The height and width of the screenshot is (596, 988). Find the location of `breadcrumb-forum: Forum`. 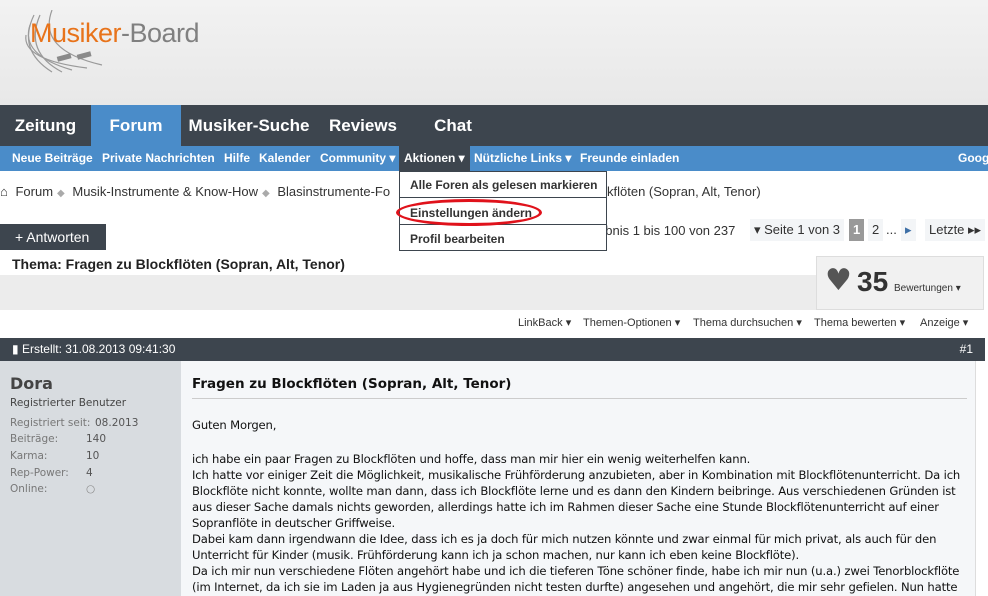

breadcrumb-forum: Forum is located at coordinates (34, 191).